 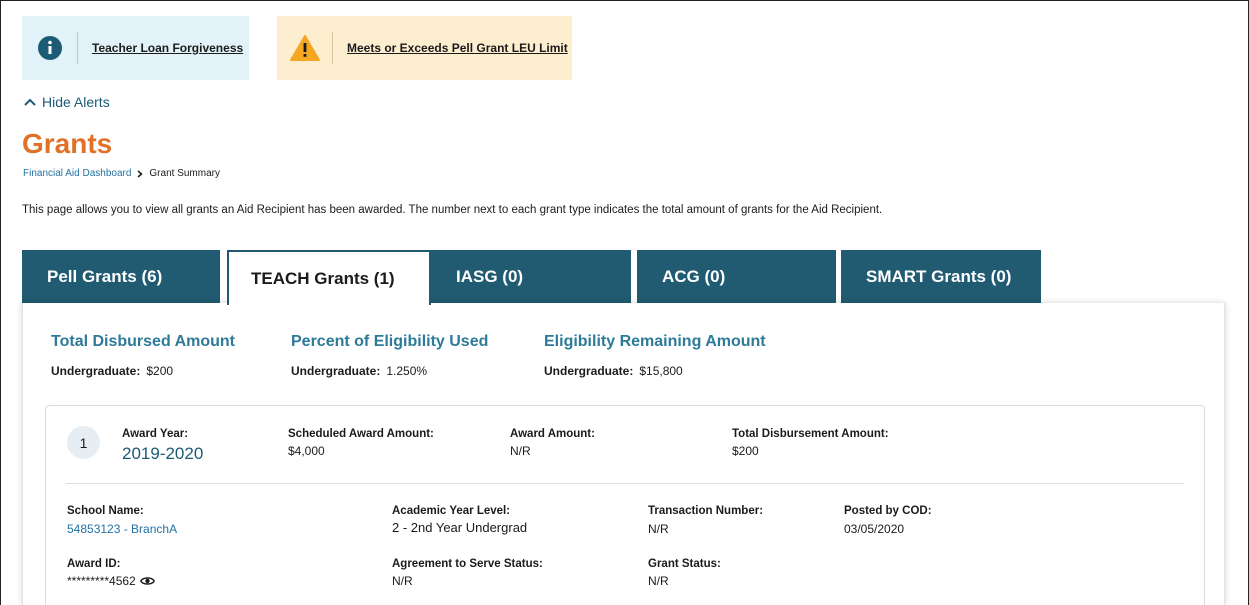 What do you see at coordinates (122, 529) in the screenshot?
I see `school-name-link: 54853123 - BranchA` at bounding box center [122, 529].